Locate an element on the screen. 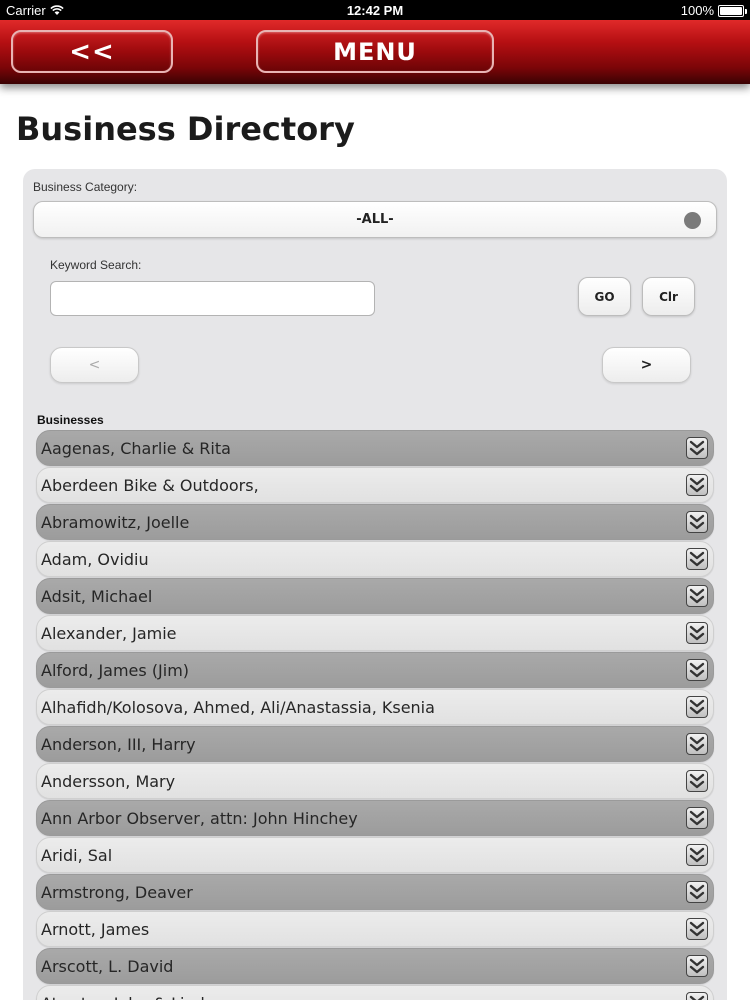 The height and width of the screenshot is (1000, 750). list-item: Aberdeen Bike & Outdoors, is located at coordinates (375, 485).